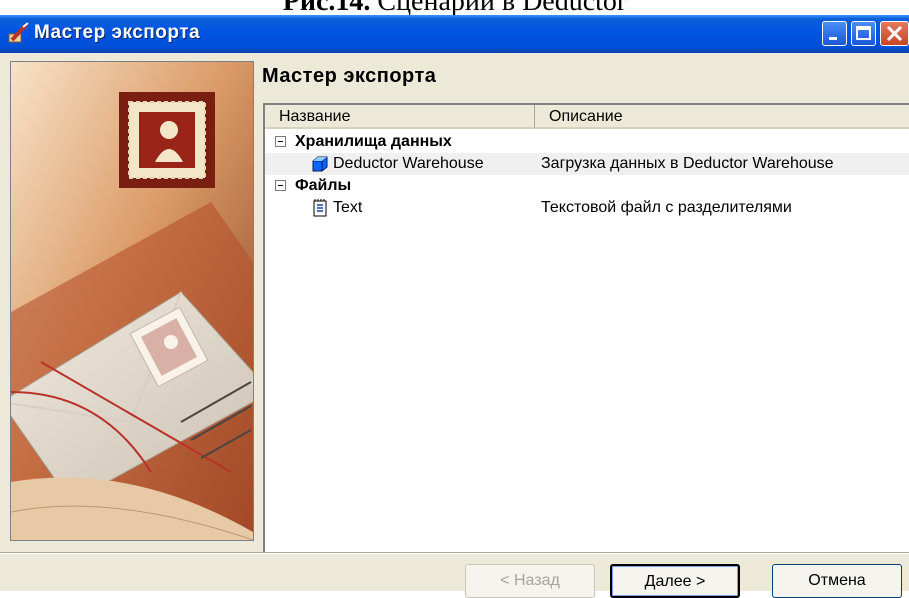 The image size is (909, 598). What do you see at coordinates (408, 163) in the screenshot?
I see `item-name: Deductor Warehouse` at bounding box center [408, 163].